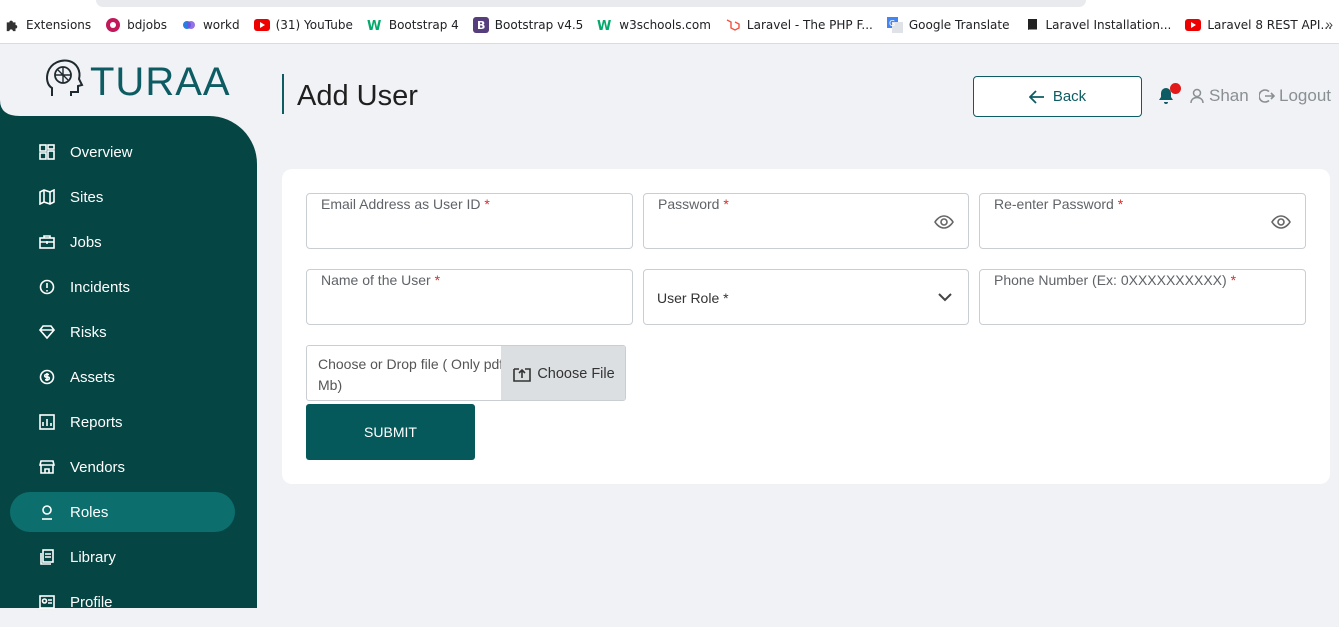 This screenshot has height=627, width=1339. What do you see at coordinates (806, 297) in the screenshot?
I see `user-role-select: User Role *` at bounding box center [806, 297].